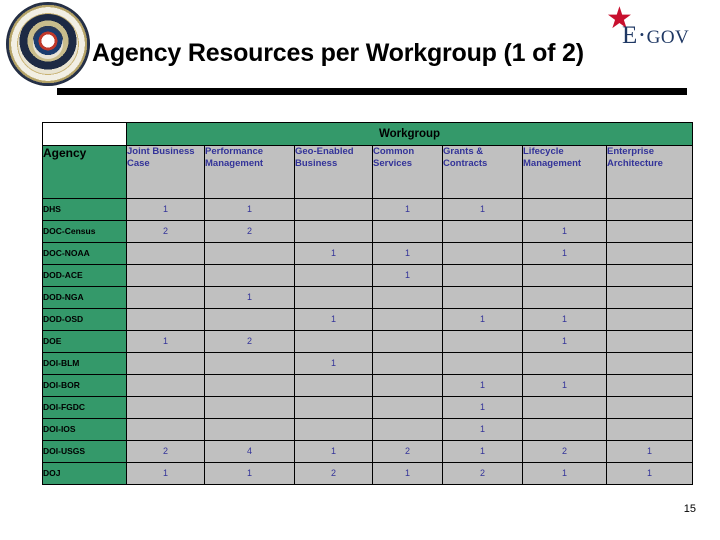 This screenshot has width=720, height=540. What do you see at coordinates (165, 172) in the screenshot?
I see `column-header-joint-business-case: Joint Business Case` at bounding box center [165, 172].